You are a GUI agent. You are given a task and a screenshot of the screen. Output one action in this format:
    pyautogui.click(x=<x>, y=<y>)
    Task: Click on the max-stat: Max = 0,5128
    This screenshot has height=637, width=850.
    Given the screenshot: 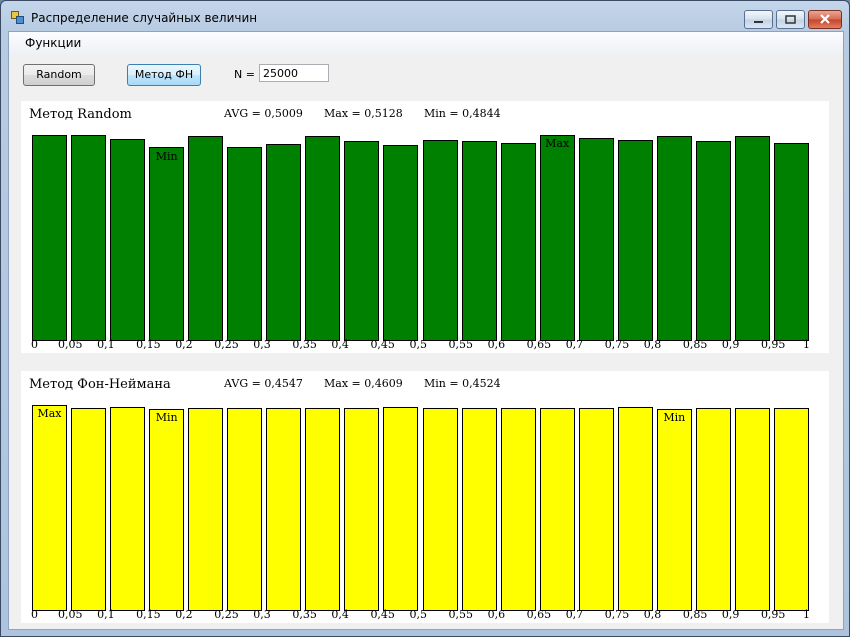 What is the action you would take?
    pyautogui.click(x=363, y=113)
    